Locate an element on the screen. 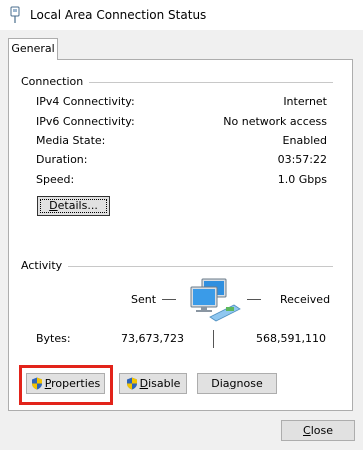  diagnose-label-prefix: Dia is located at coordinates (220, 383).